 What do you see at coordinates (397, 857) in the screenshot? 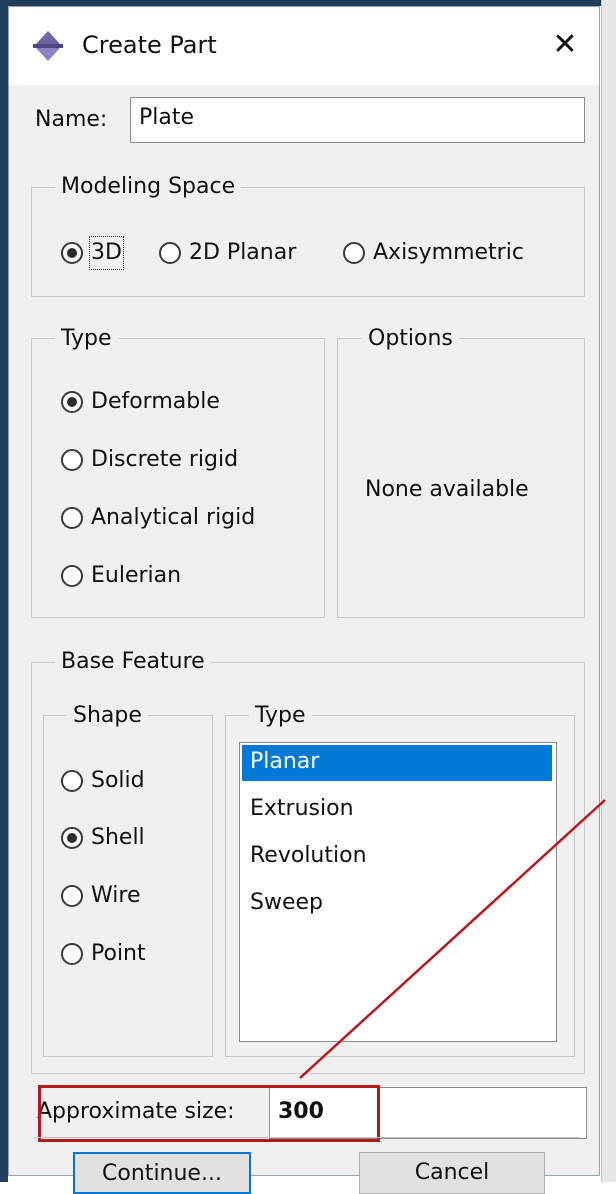
I see `list-item-revolution: Revolution` at bounding box center [397, 857].